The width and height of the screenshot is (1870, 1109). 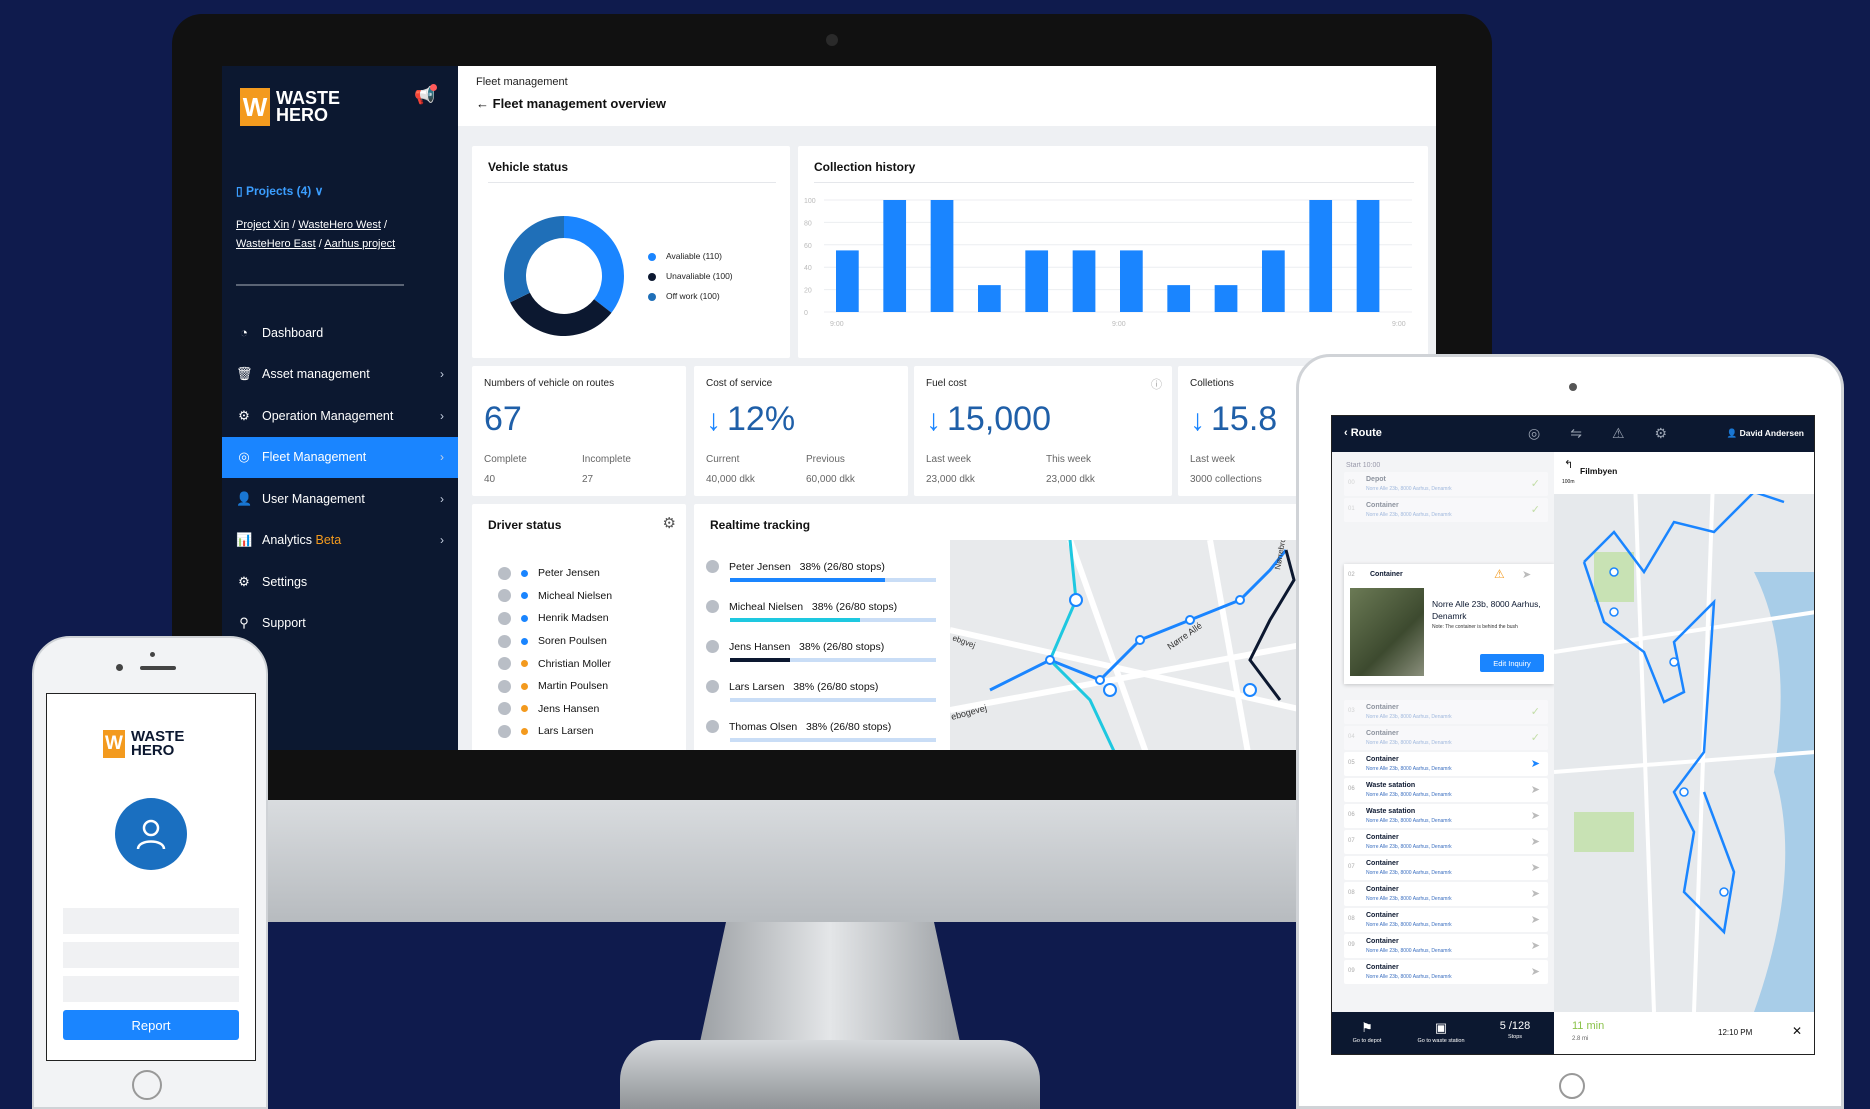 What do you see at coordinates (284, 623) in the screenshot?
I see `sidebar-item-label: Support` at bounding box center [284, 623].